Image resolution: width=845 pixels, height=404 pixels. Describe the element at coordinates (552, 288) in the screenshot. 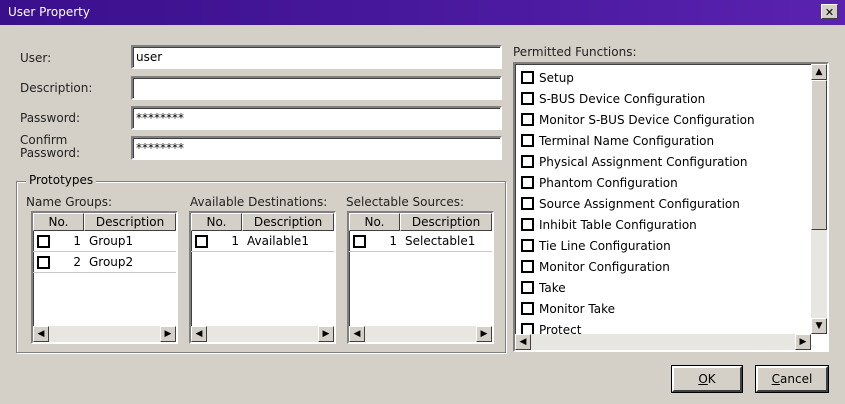

I see `function-label: Take` at that location.